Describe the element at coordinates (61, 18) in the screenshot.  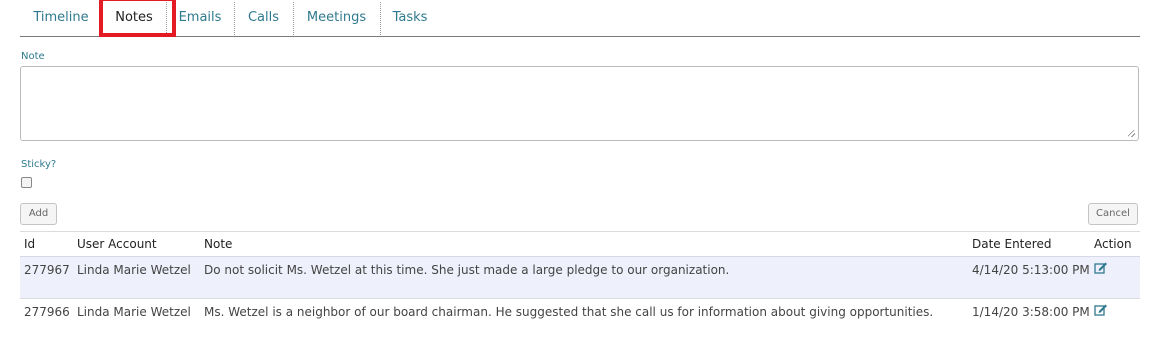
I see `tab-timeline: Timeline` at that location.